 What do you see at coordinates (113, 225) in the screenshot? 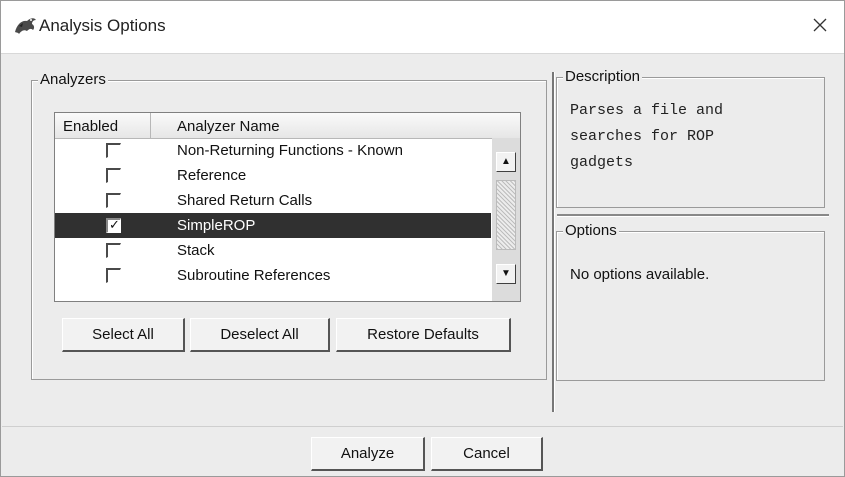
I see `enable-checkbox: ✓` at bounding box center [113, 225].